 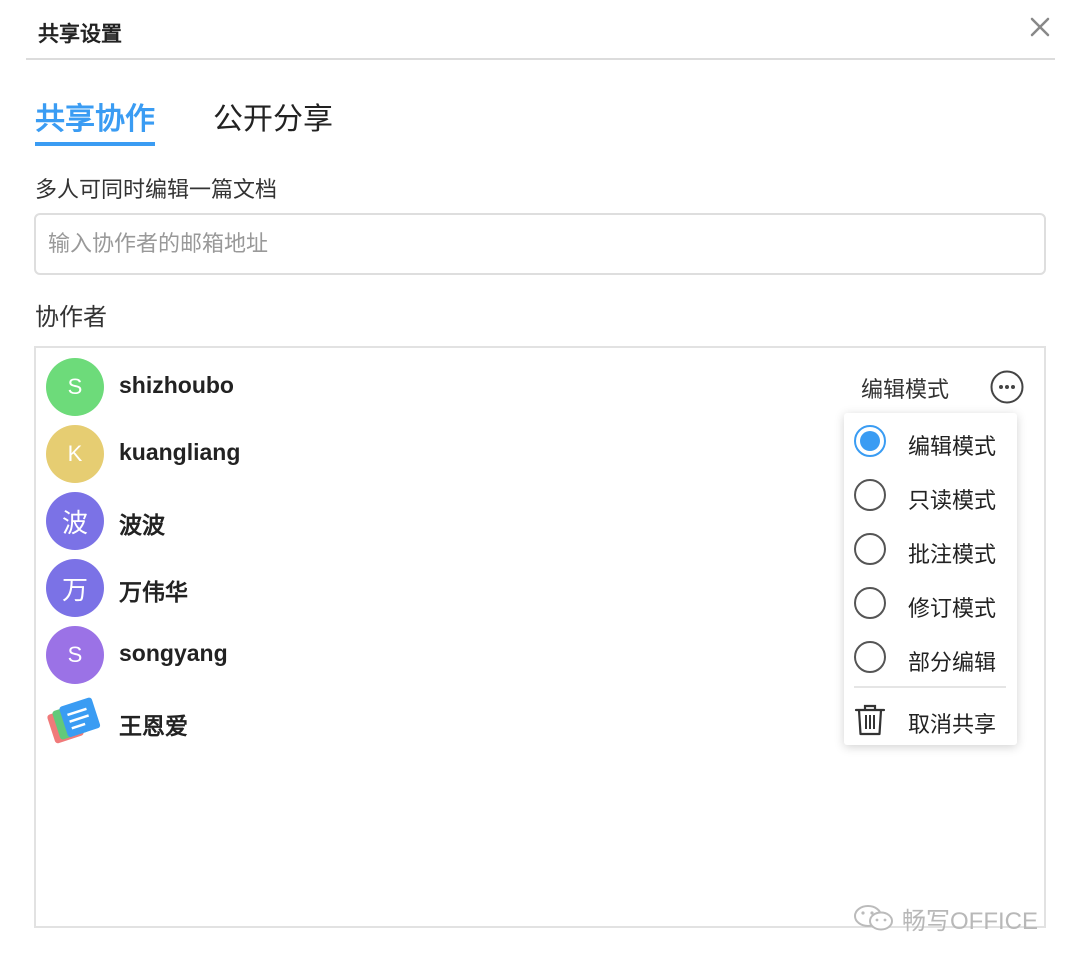 I want to click on collaborator-name: 王恩爱, so click(x=153, y=726).